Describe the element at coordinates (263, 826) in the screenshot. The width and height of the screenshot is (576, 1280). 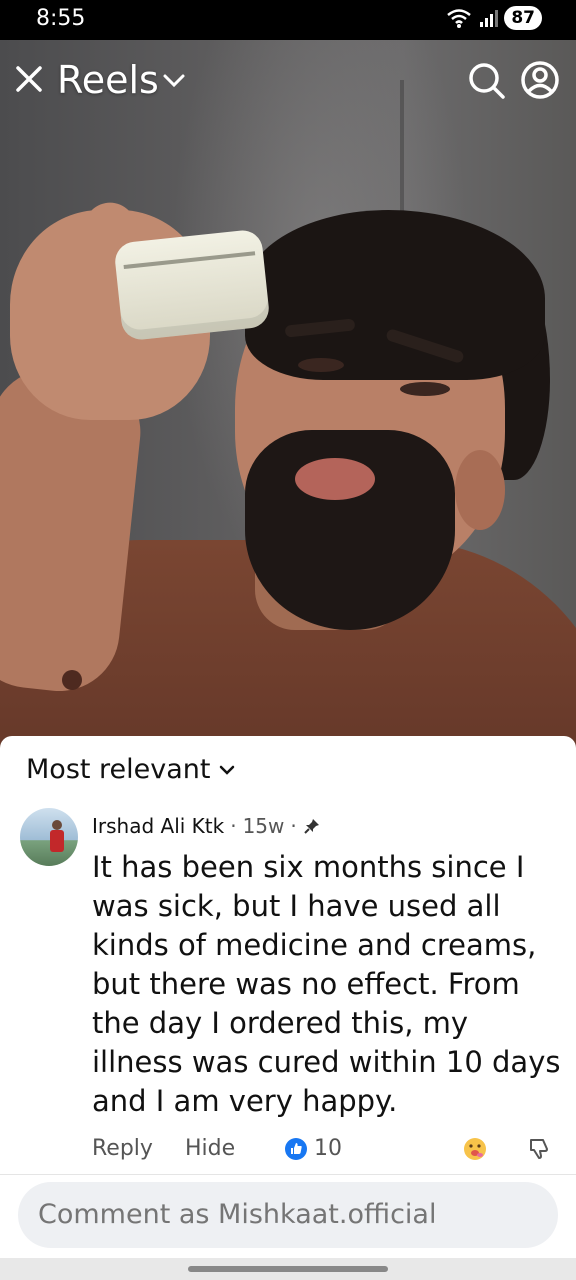
I see `comment-time: 15w` at that location.